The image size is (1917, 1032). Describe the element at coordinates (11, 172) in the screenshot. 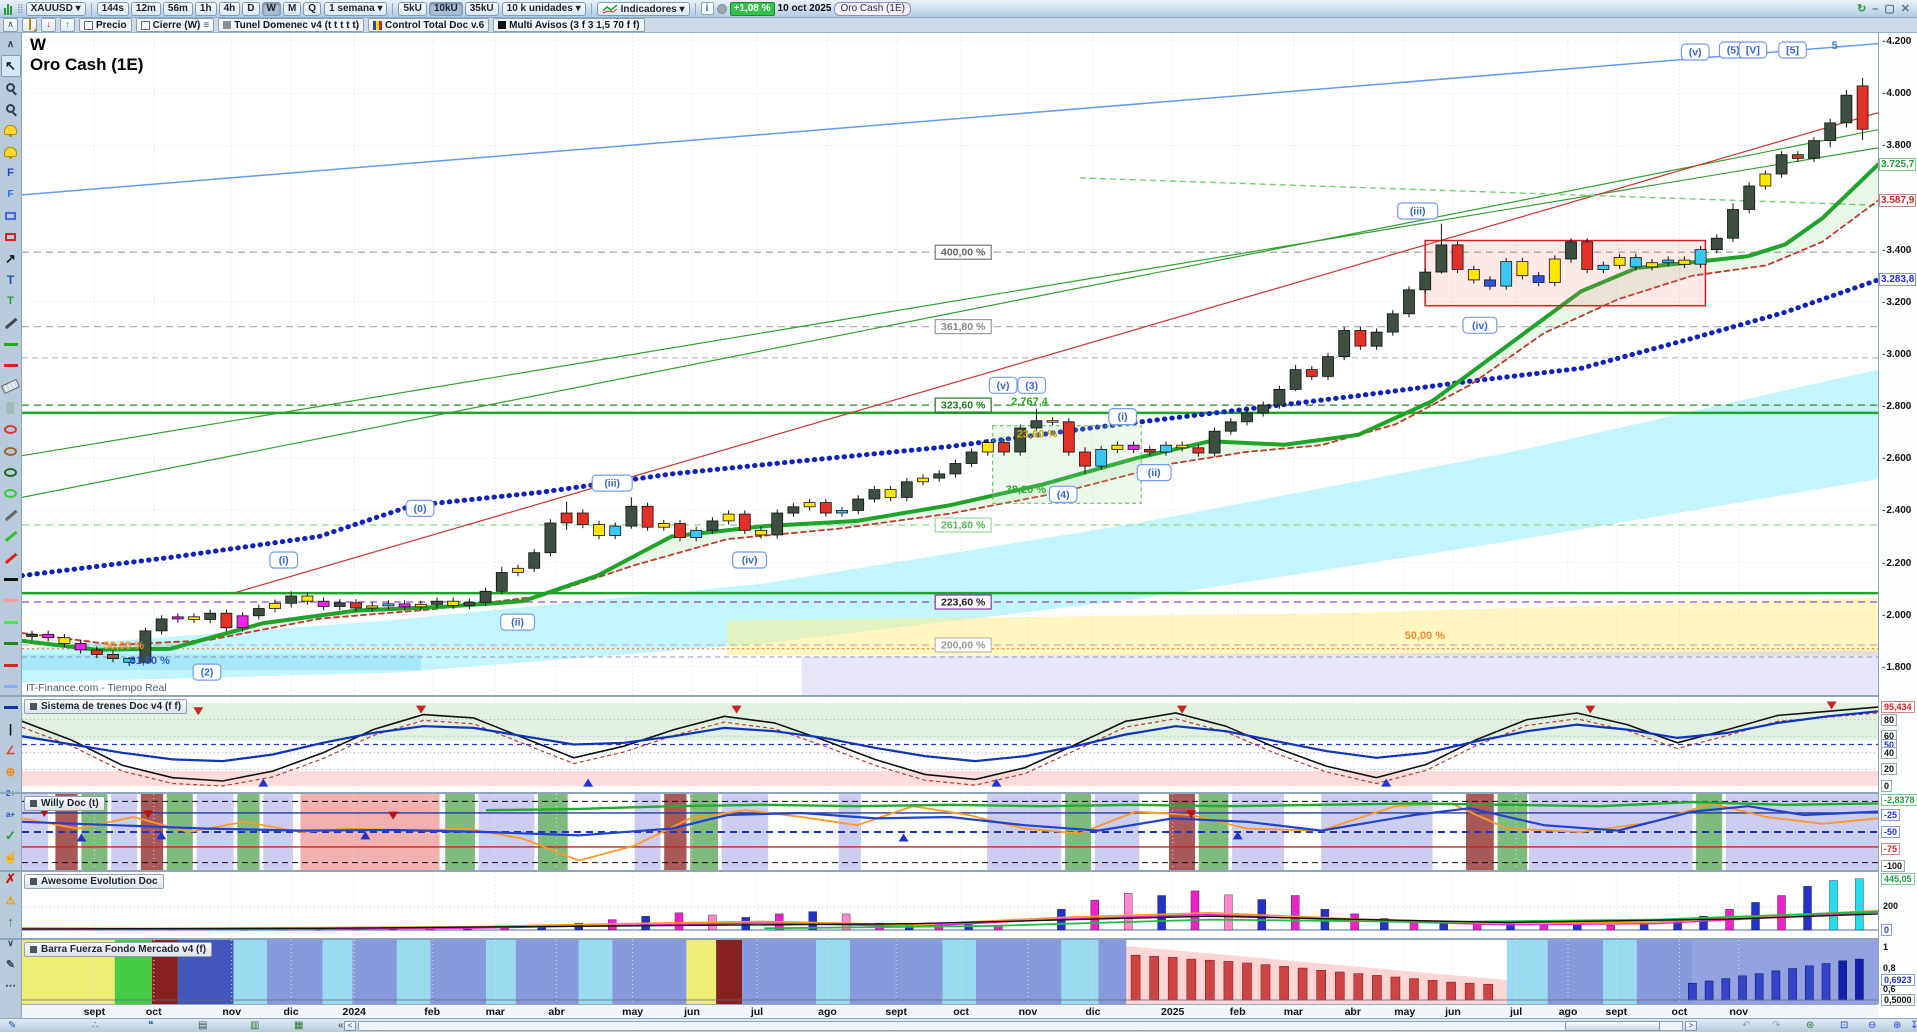

I see `fibonacci-tool-icon: F` at that location.